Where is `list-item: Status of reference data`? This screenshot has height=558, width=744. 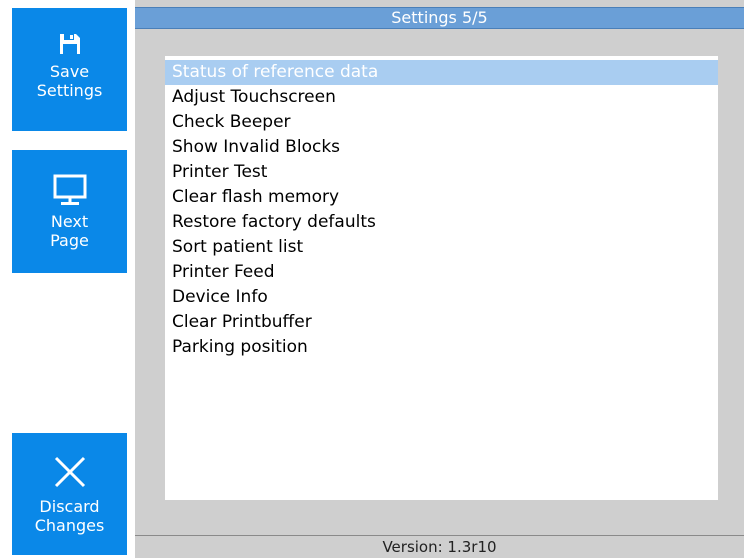 list-item: Status of reference data is located at coordinates (441, 72).